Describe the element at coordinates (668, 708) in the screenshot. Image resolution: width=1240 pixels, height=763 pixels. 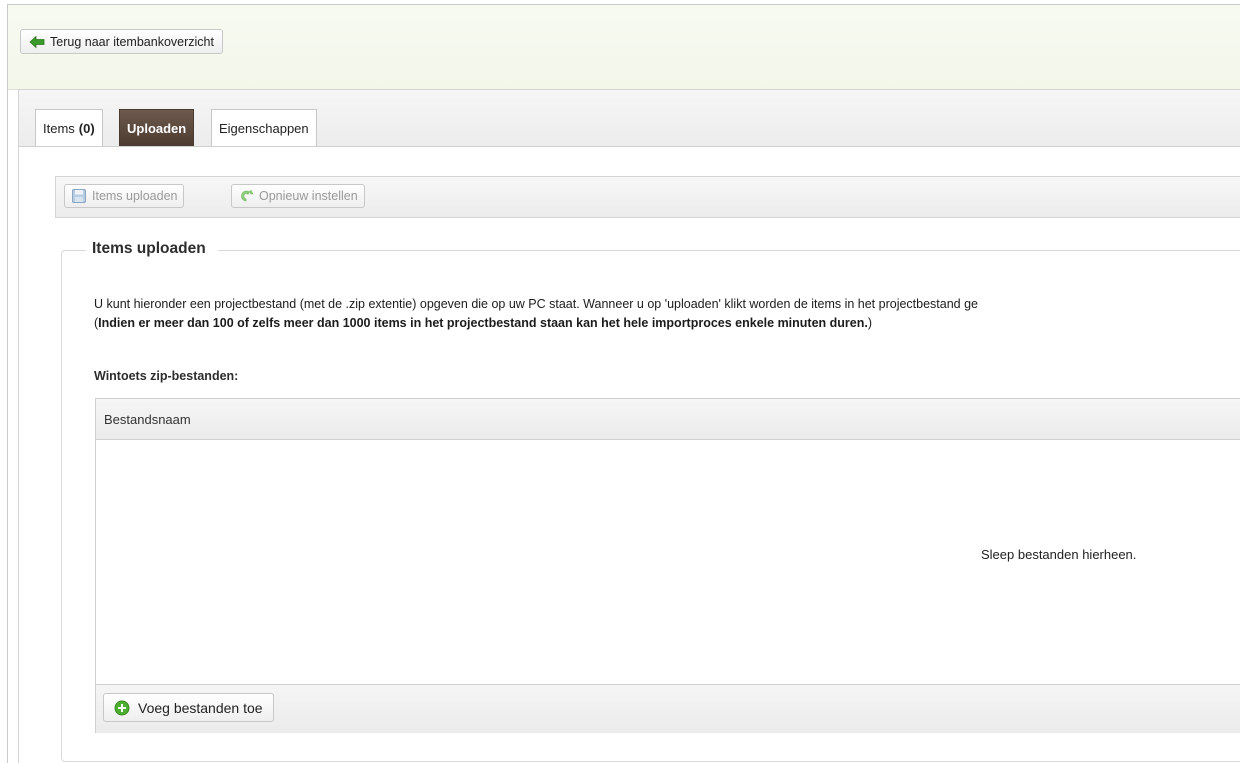
I see `grid-footer: Voeg bestanden toe` at that location.